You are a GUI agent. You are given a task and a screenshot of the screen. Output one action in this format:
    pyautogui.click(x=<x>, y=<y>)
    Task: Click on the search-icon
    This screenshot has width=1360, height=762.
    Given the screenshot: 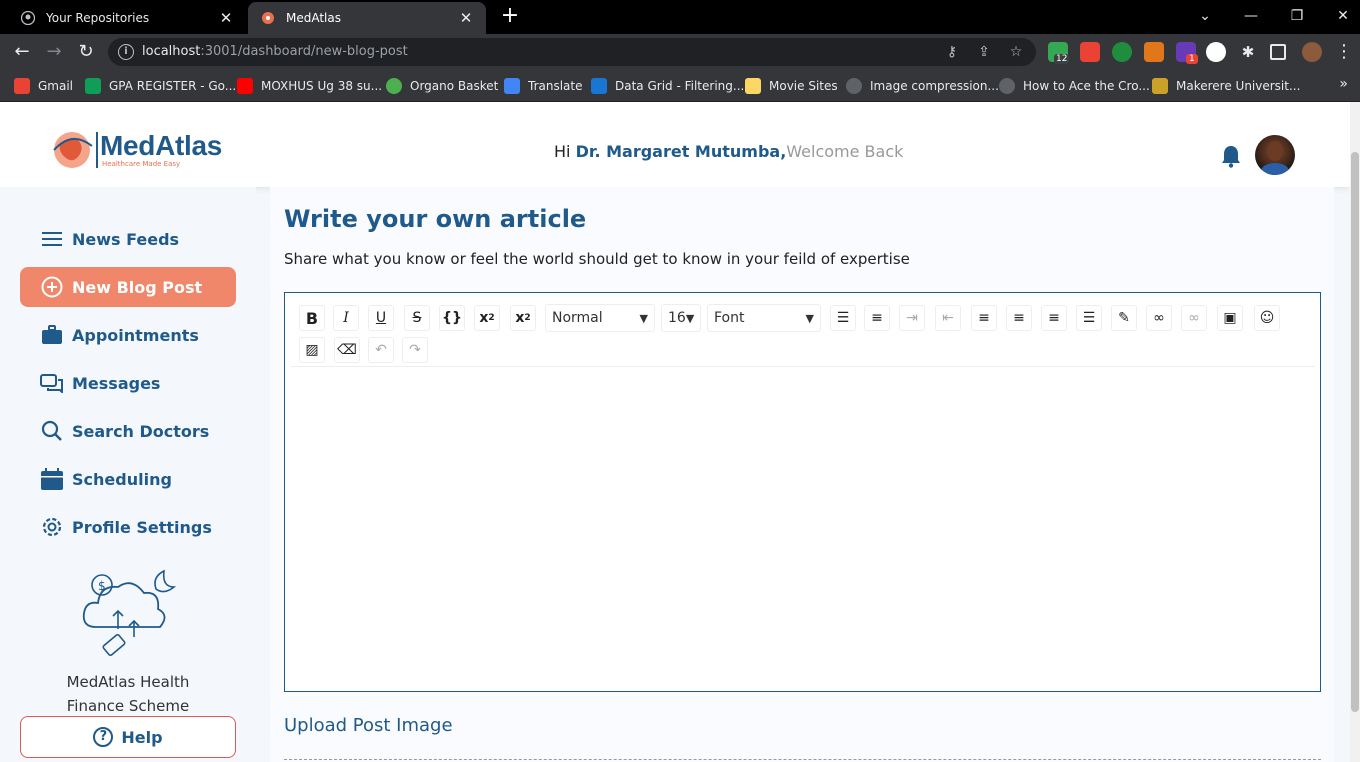 What is the action you would take?
    pyautogui.click(x=52, y=431)
    